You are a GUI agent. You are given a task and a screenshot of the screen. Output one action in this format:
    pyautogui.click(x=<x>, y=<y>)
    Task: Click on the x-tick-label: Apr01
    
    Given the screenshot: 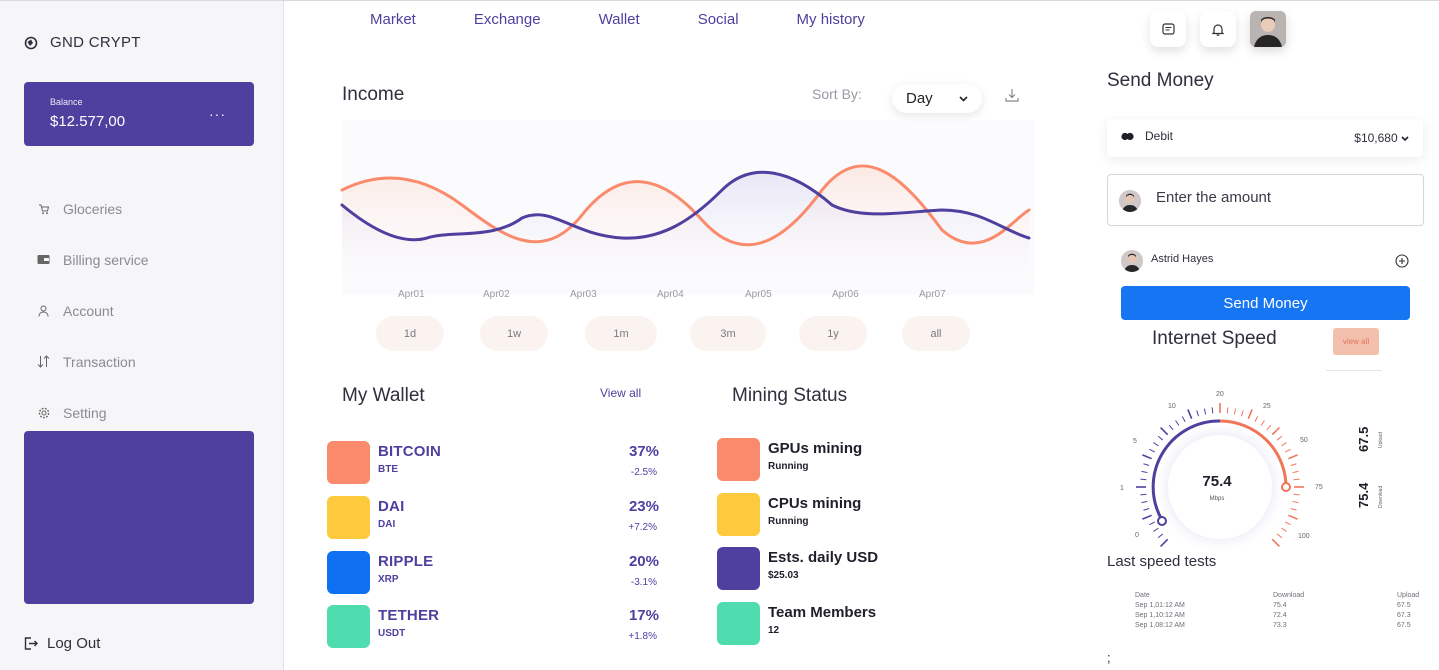 What is the action you would take?
    pyautogui.click(x=411, y=294)
    